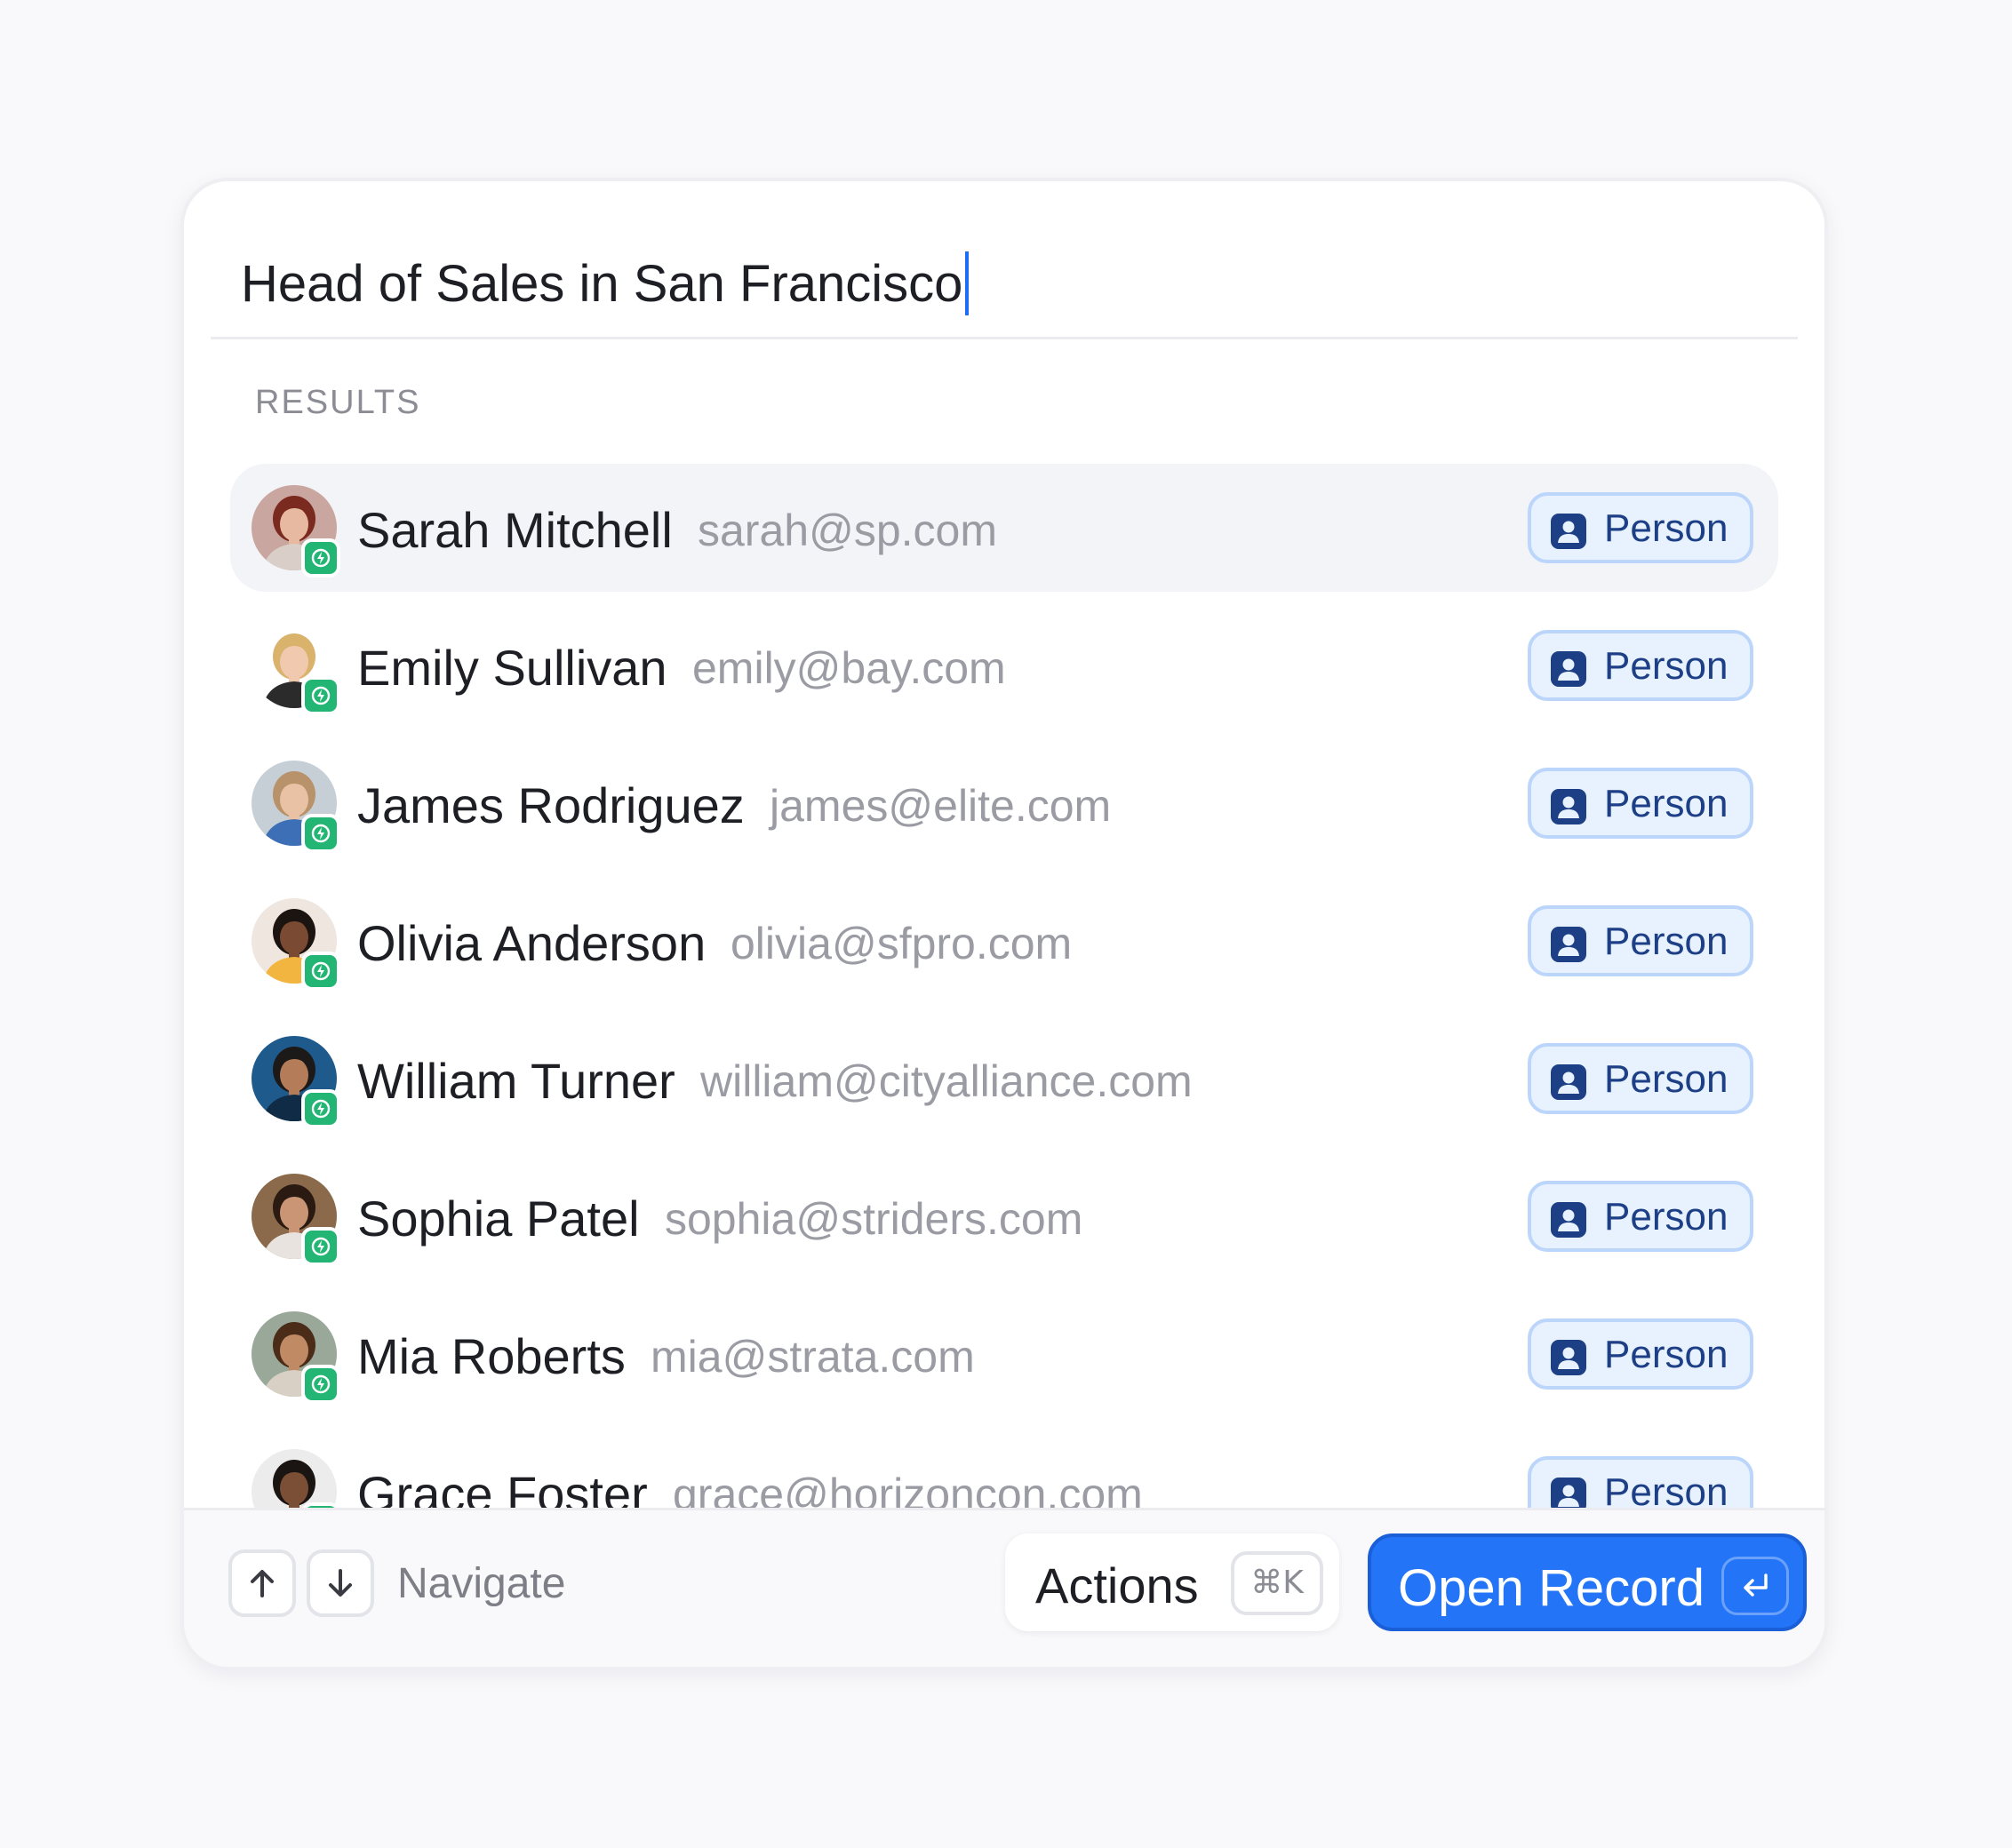 Image resolution: width=2012 pixels, height=1848 pixels. What do you see at coordinates (941, 806) in the screenshot?
I see `result-email: james@elite.com` at bounding box center [941, 806].